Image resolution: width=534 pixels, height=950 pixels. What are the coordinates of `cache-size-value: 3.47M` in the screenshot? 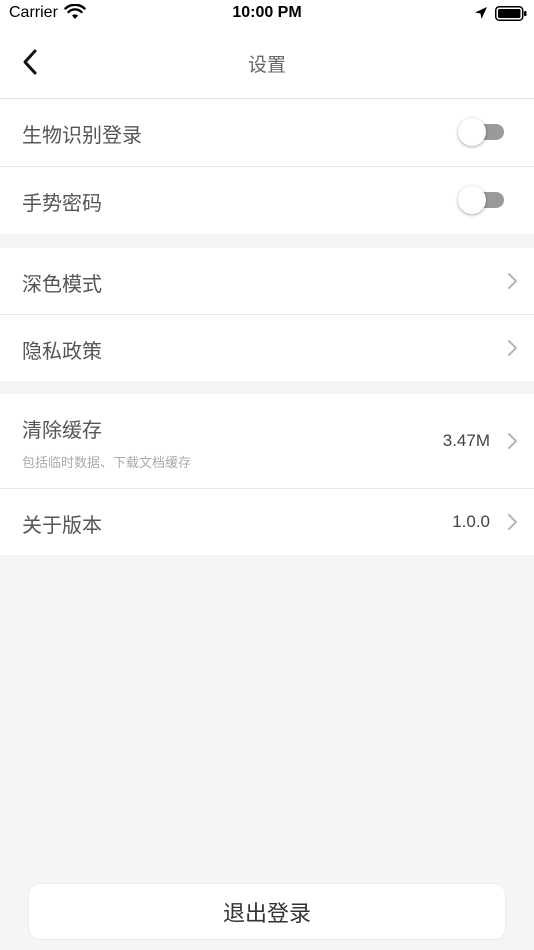 It's located at (466, 440).